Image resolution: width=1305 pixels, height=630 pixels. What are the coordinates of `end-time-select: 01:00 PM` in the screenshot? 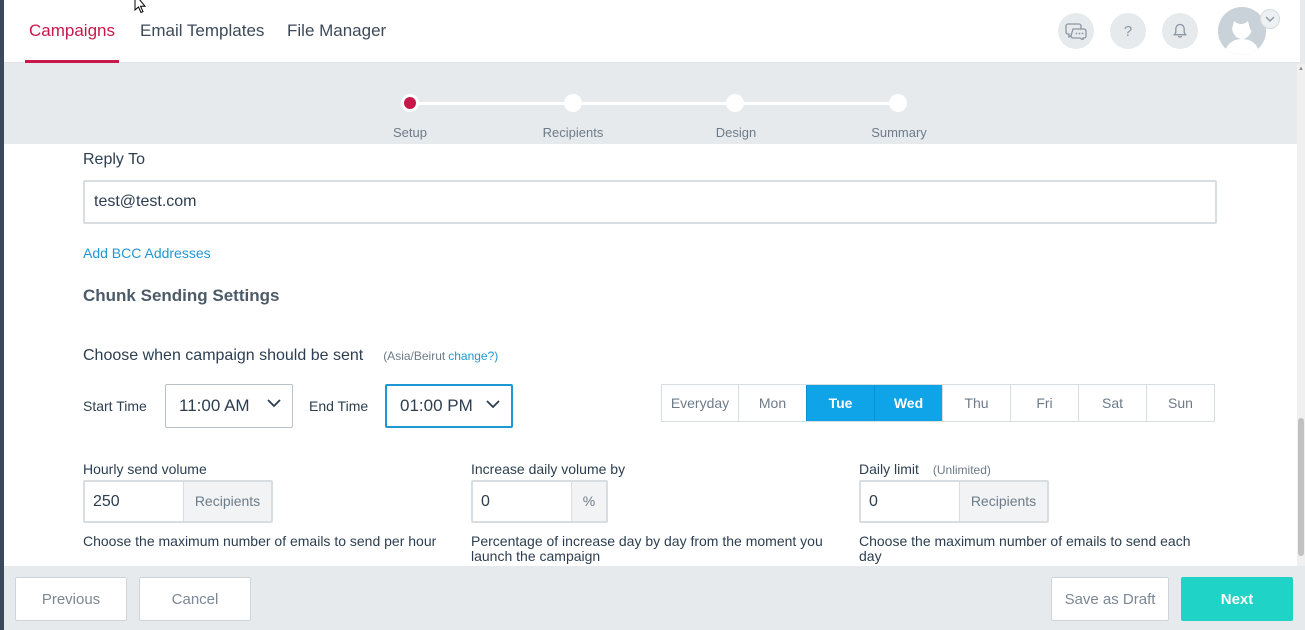 It's located at (449, 406).